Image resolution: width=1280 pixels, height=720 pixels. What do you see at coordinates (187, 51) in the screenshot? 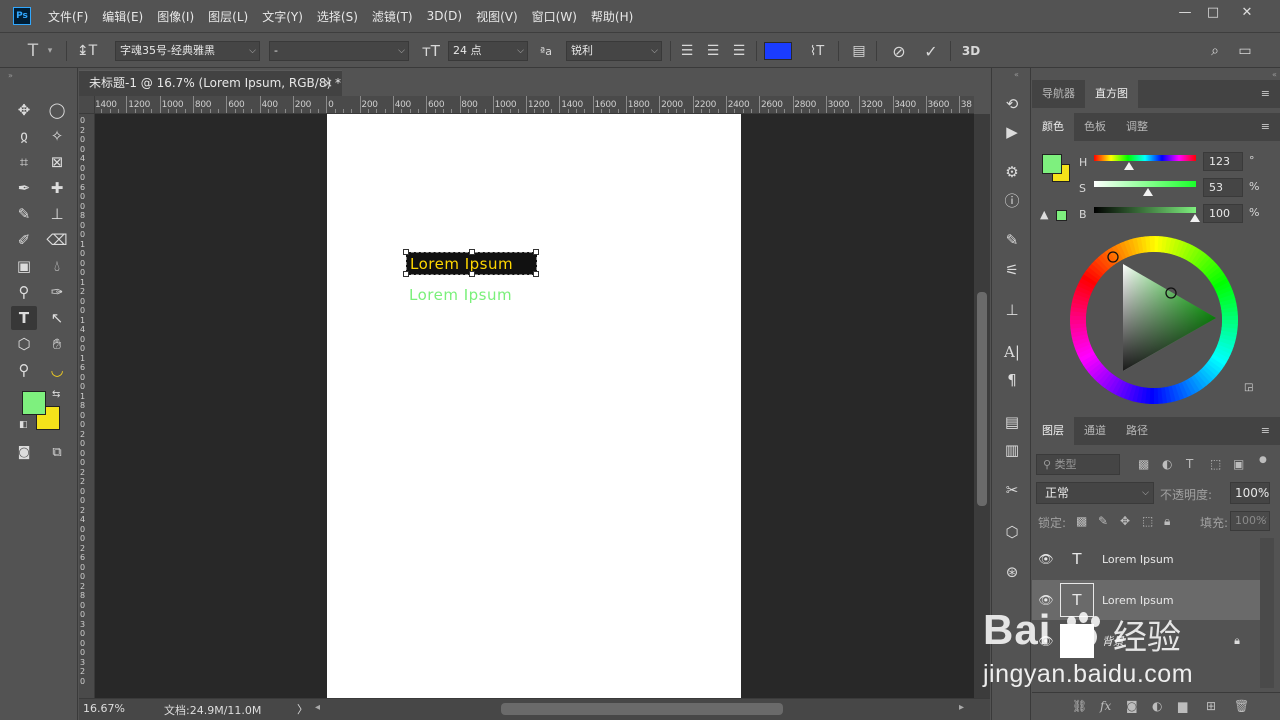
I see `font-family-select: 字魂35号-经典雅黑 ⌵` at bounding box center [187, 51].